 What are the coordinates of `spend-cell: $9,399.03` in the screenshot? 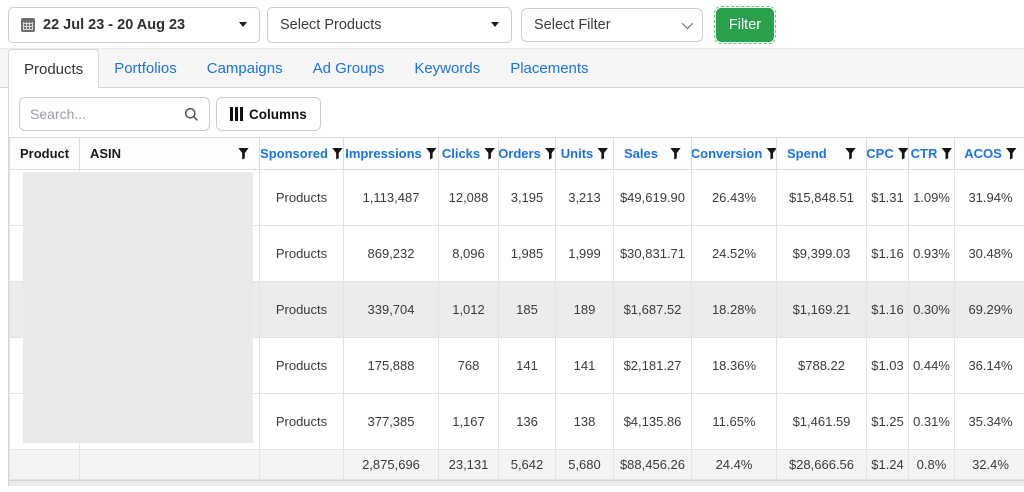 It's located at (821, 253).